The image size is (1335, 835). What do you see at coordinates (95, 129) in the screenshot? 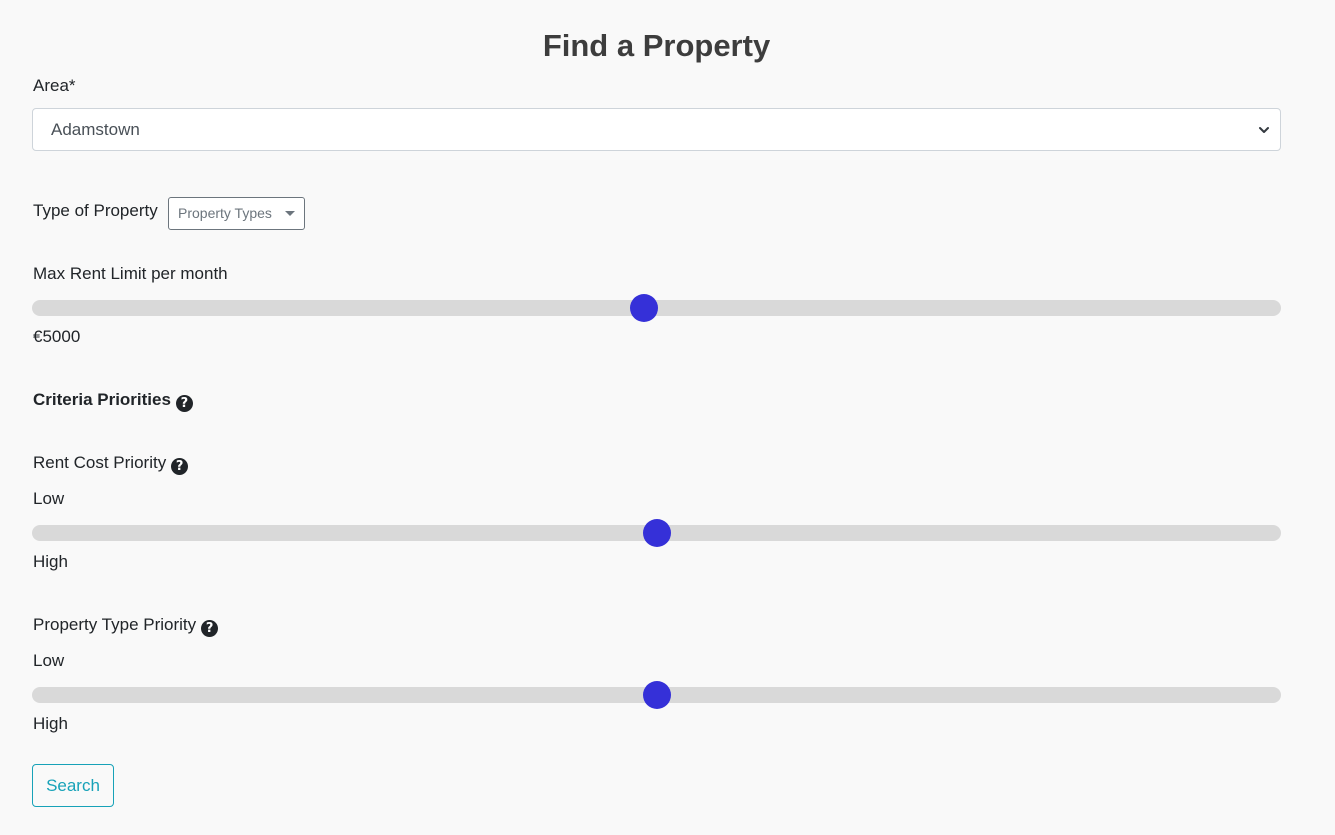
I see `area-selected-value: Adamstown` at bounding box center [95, 129].